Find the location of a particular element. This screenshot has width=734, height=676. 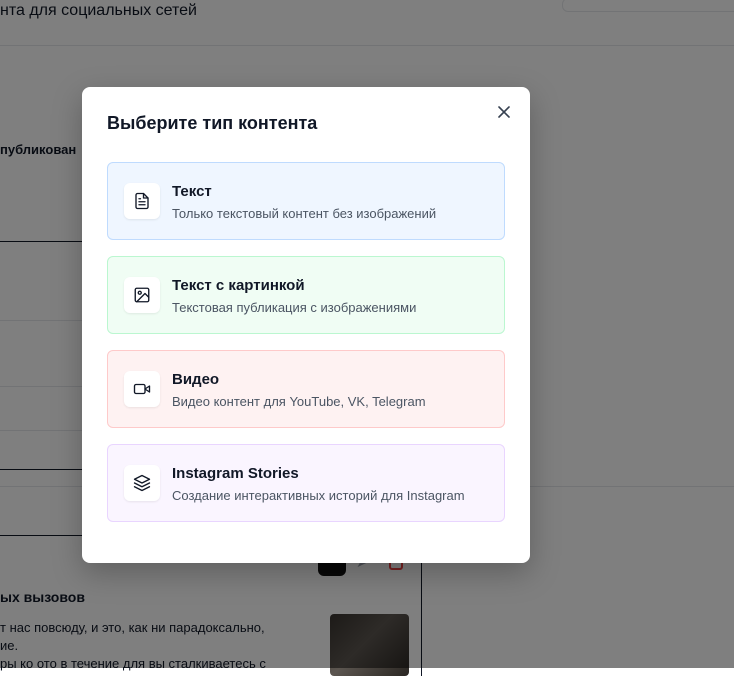

option-title: Текст с картинкой is located at coordinates (238, 285).